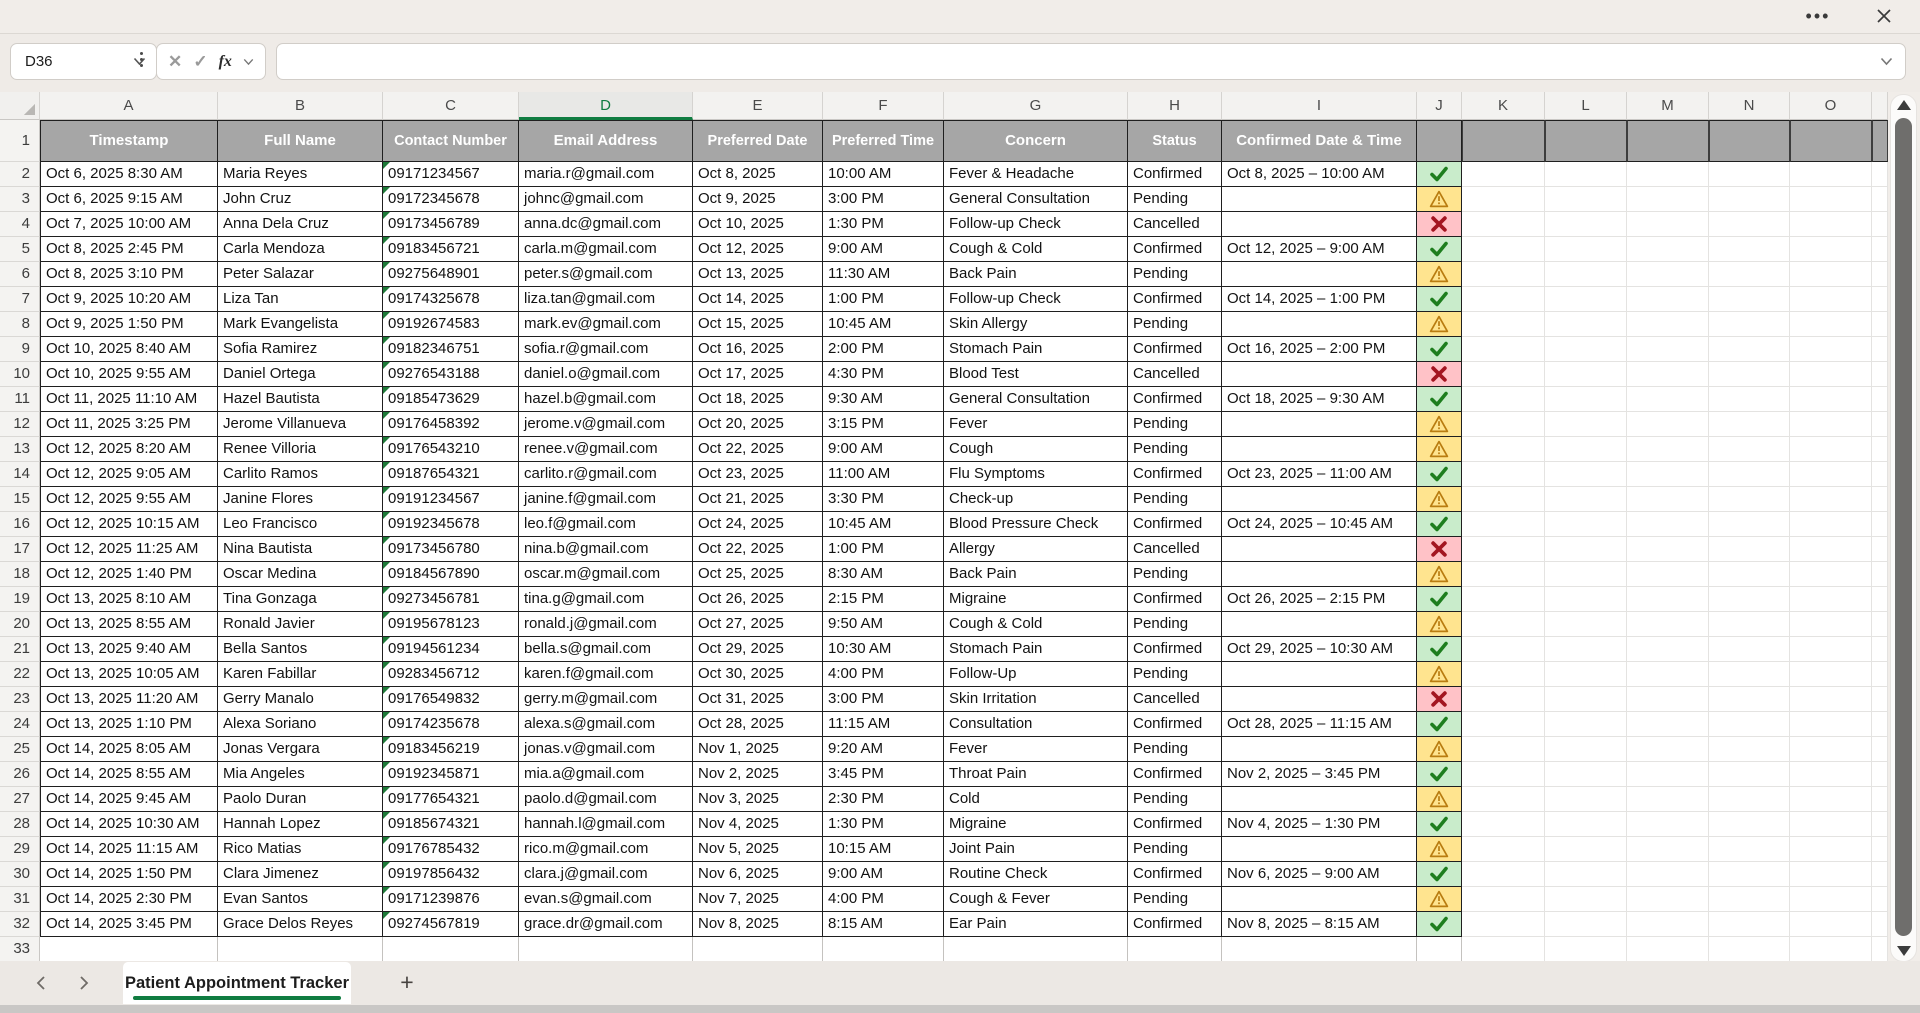 The width and height of the screenshot is (1920, 1013). I want to click on cell-C4: 09173456789, so click(451, 224).